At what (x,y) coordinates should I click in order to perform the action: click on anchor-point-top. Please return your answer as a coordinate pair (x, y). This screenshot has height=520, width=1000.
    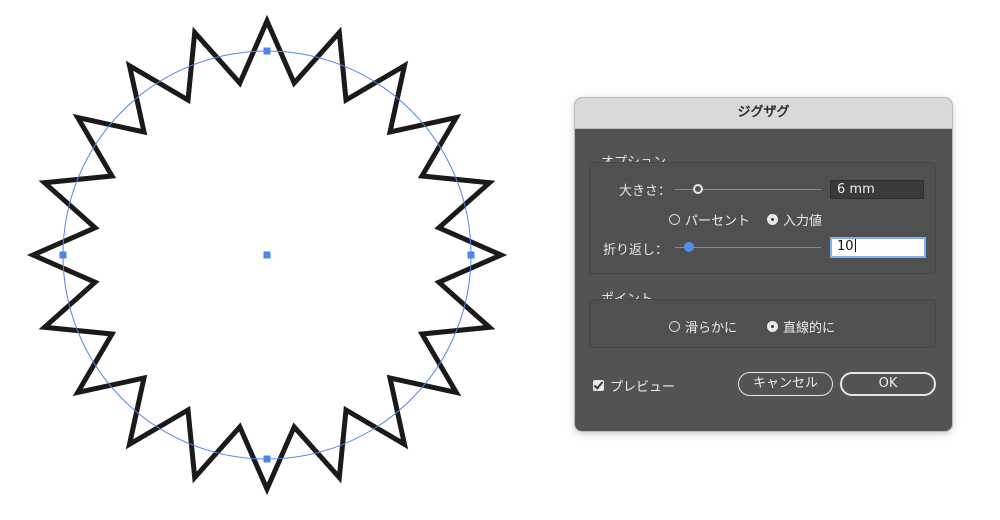
    Looking at the image, I should click on (267, 51).